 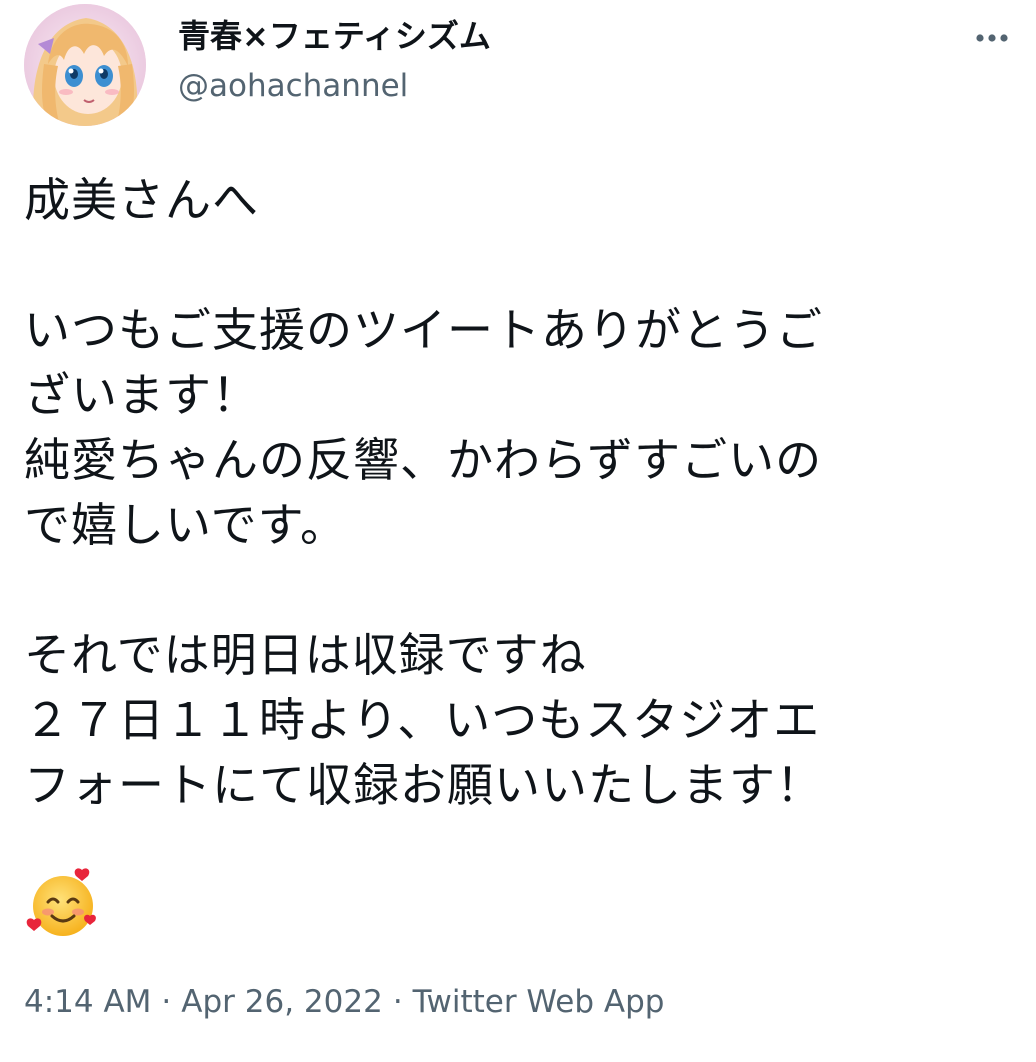 What do you see at coordinates (519, 67) in the screenshot?
I see `tweet-header: 青春×フェティシズム @aohachannel` at bounding box center [519, 67].